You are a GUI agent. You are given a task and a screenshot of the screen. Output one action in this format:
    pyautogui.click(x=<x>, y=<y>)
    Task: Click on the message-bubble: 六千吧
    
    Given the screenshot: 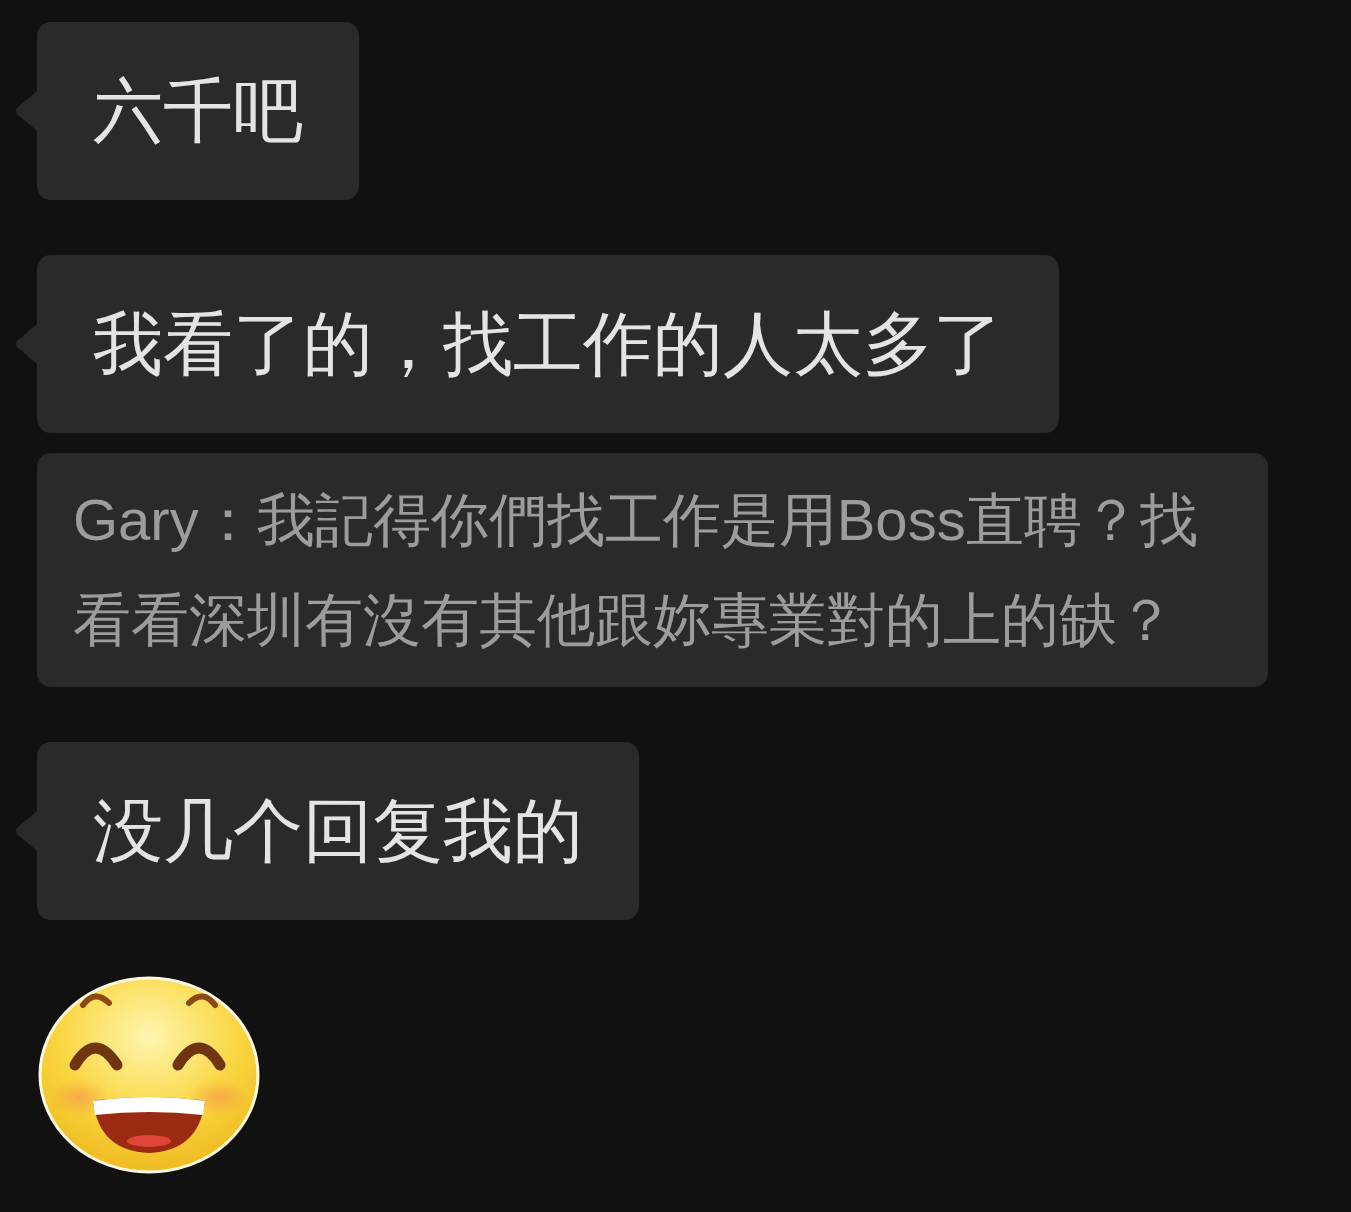 What is the action you would take?
    pyautogui.click(x=198, y=111)
    